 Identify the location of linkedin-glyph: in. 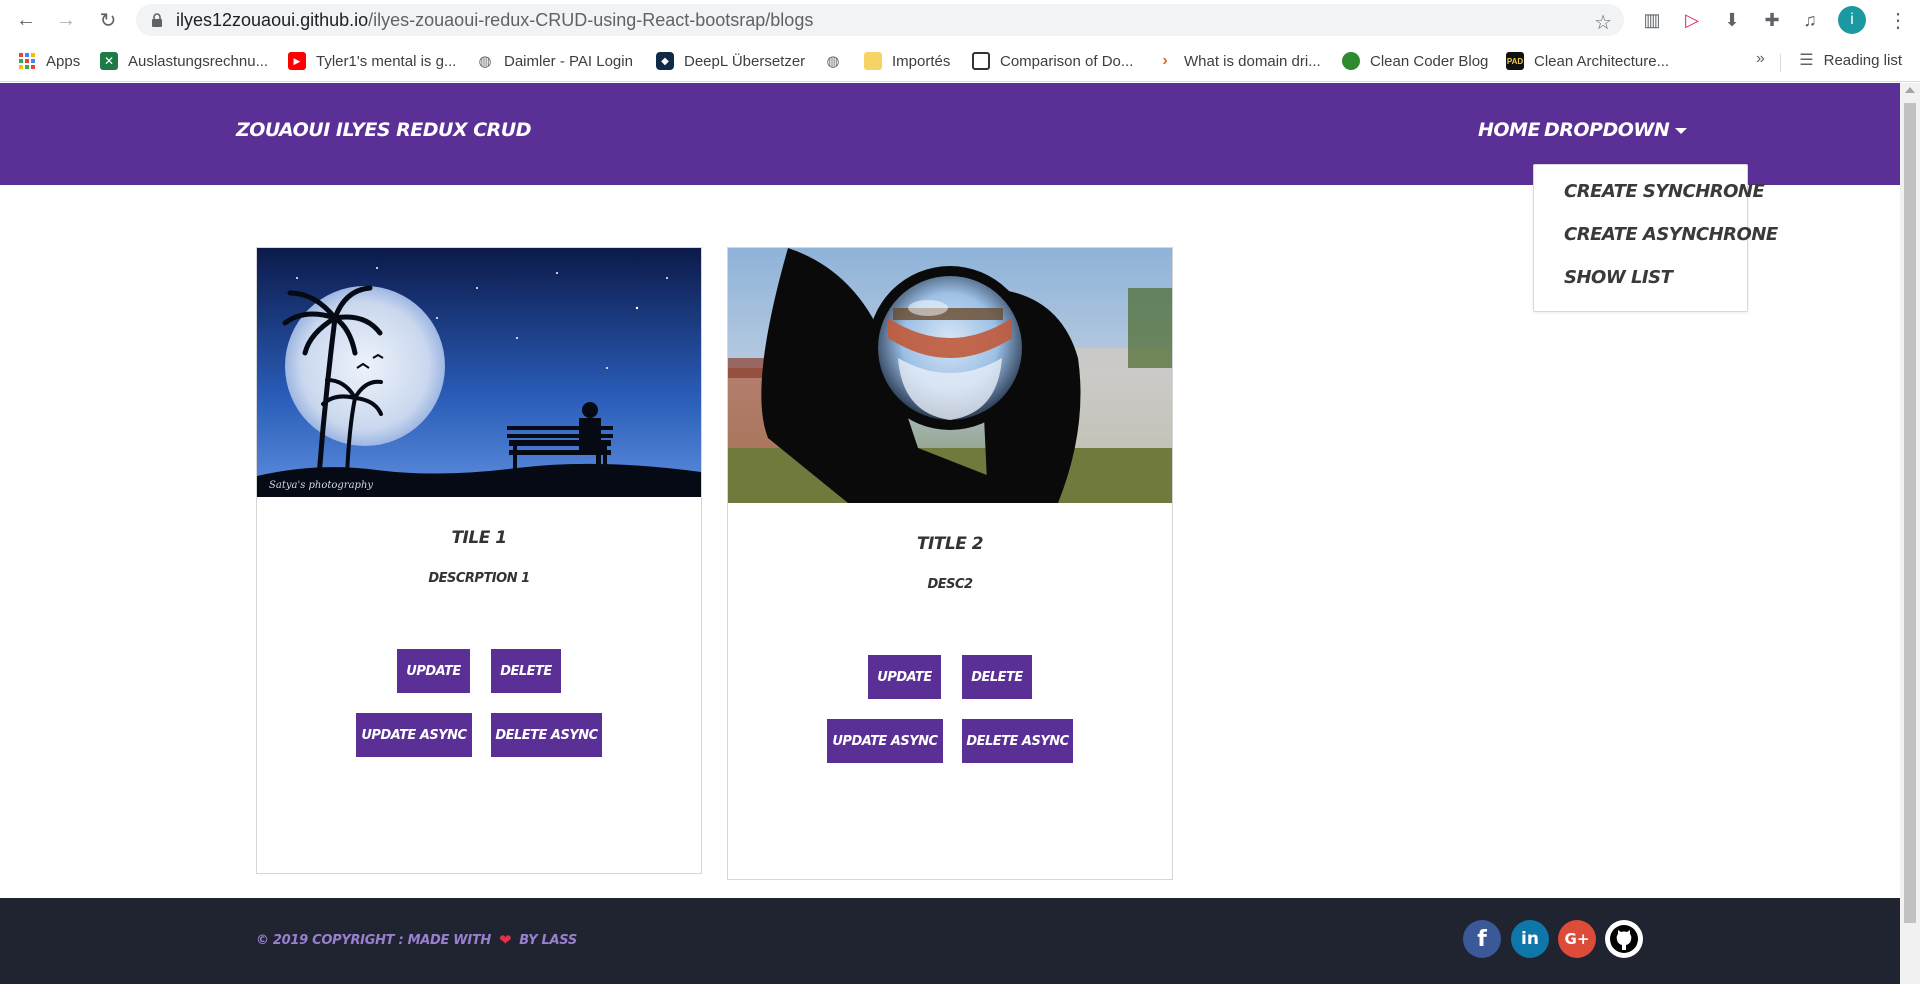
(1530, 939).